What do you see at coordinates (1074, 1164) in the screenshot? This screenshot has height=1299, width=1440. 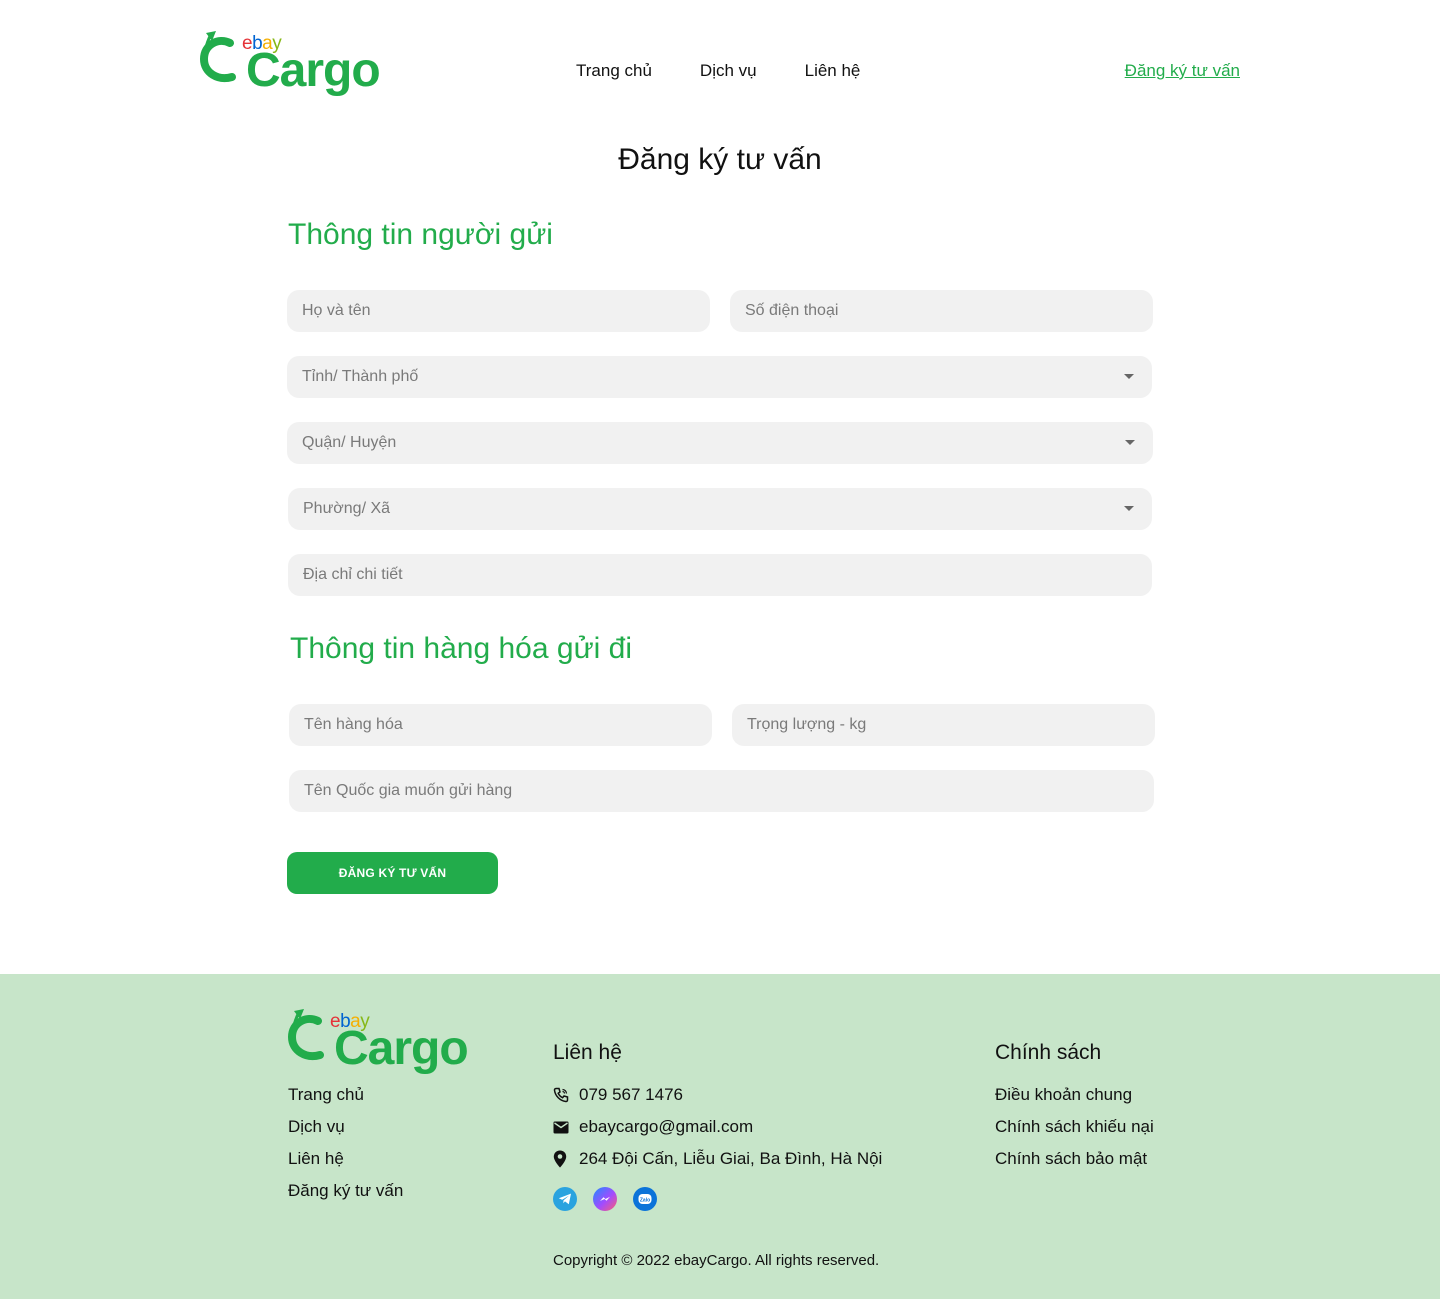 I see `policy-link-privacy: Chính sách bảo mật` at bounding box center [1074, 1164].